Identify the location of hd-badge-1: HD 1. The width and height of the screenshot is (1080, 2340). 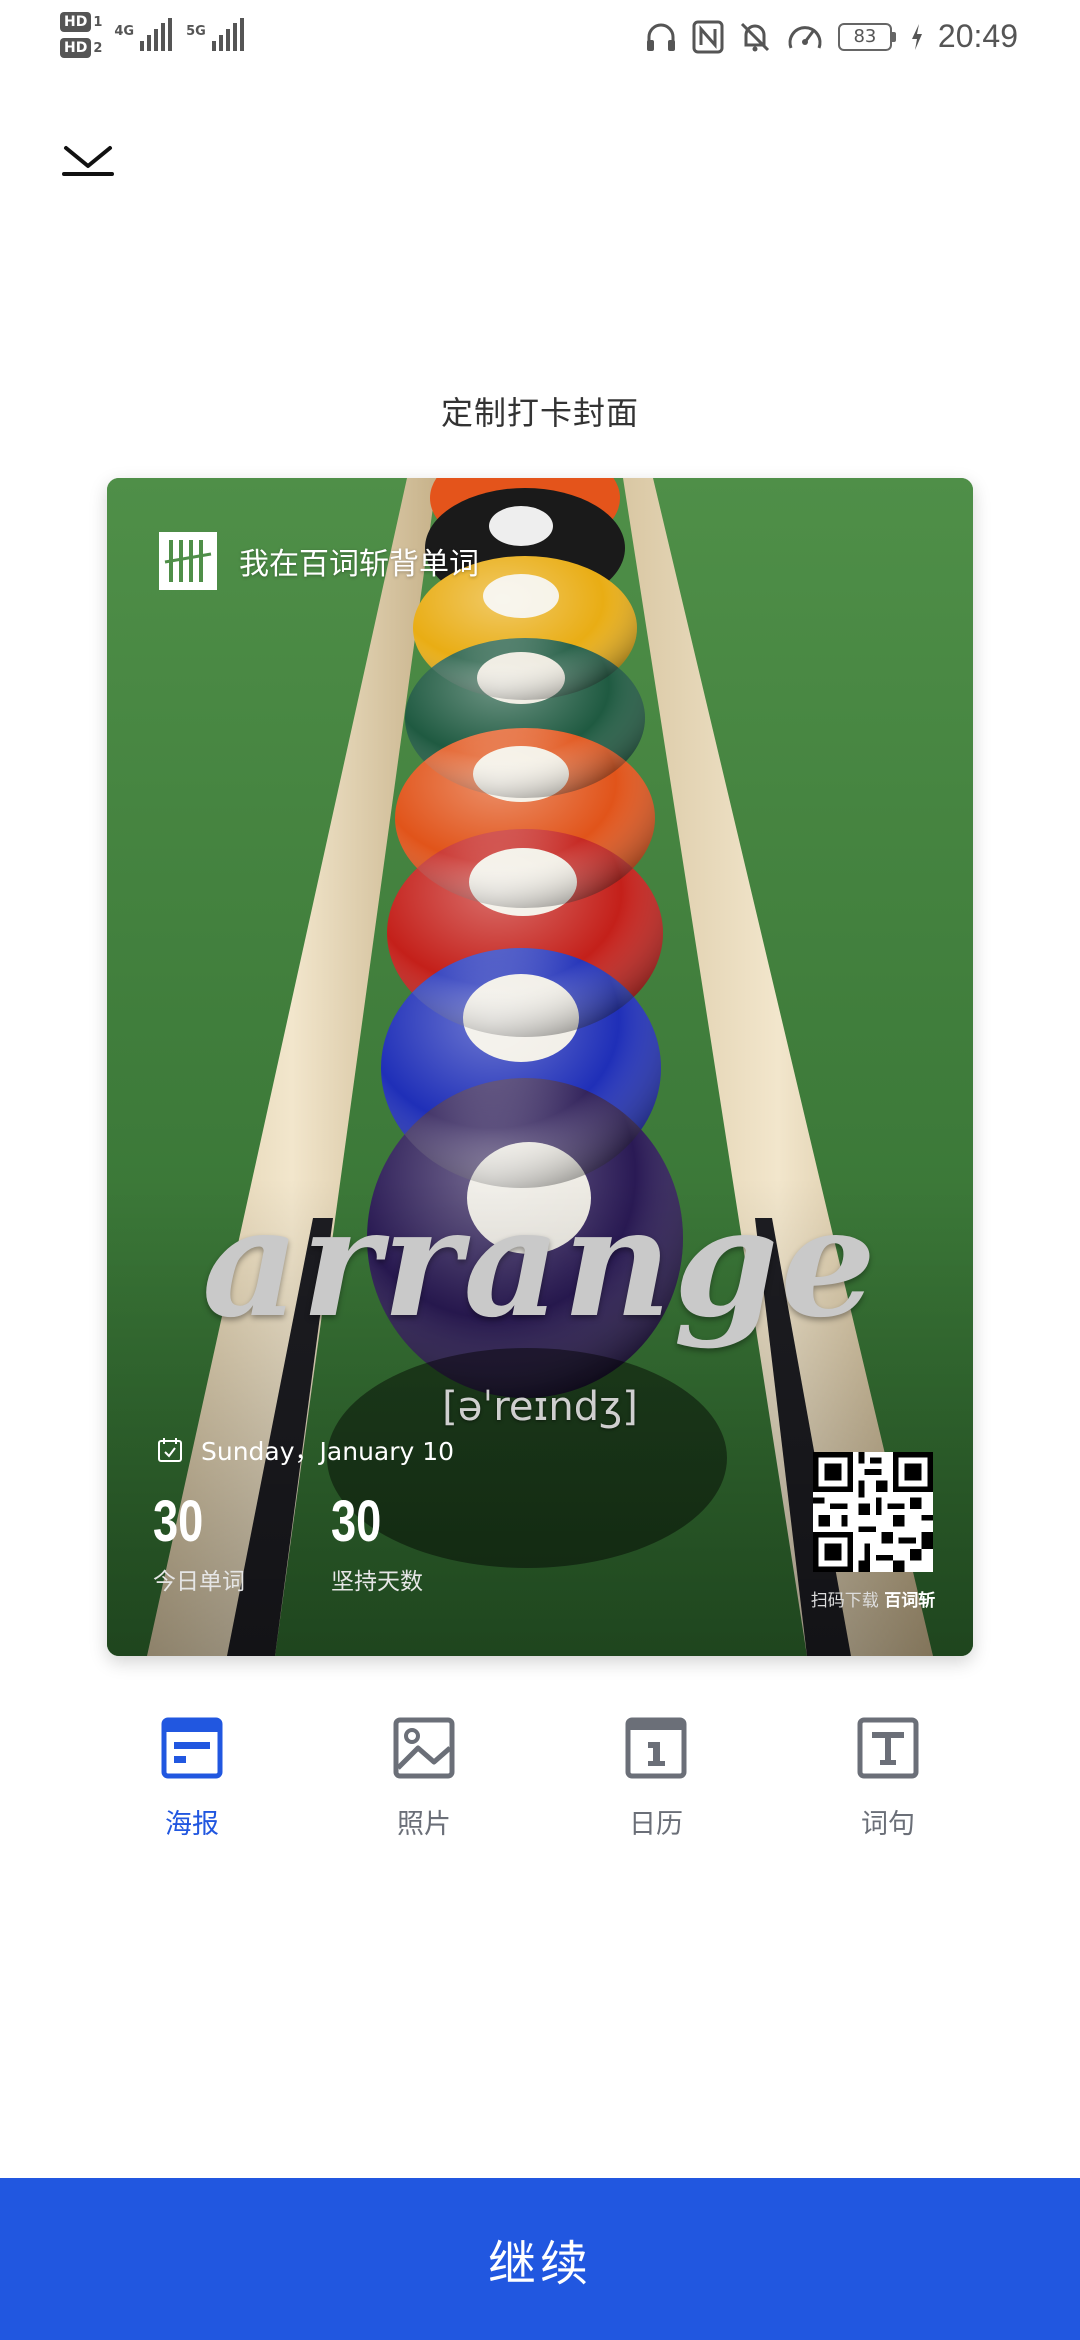
(81, 22).